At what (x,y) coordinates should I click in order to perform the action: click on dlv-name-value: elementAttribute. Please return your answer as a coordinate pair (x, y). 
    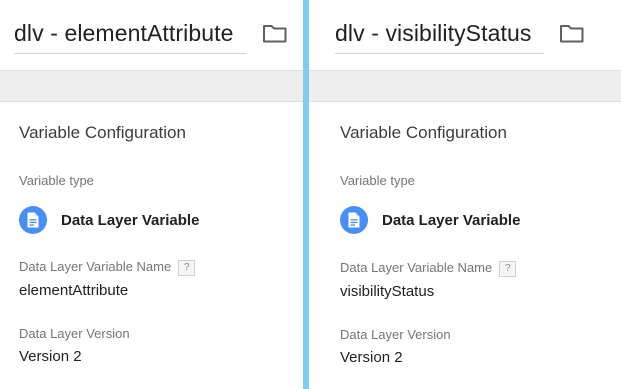
    Looking at the image, I should click on (74, 290).